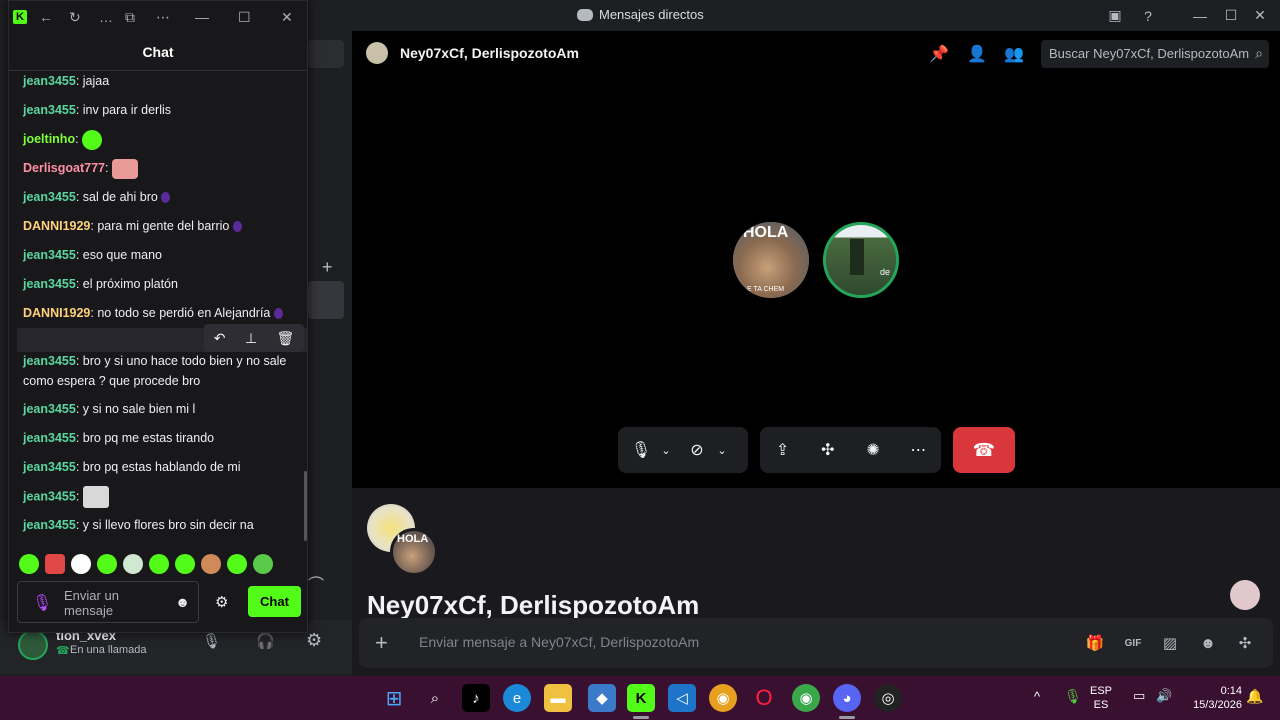 This screenshot has width=1280, height=720. I want to click on soundboard-icon: ✺, so click(873, 450).